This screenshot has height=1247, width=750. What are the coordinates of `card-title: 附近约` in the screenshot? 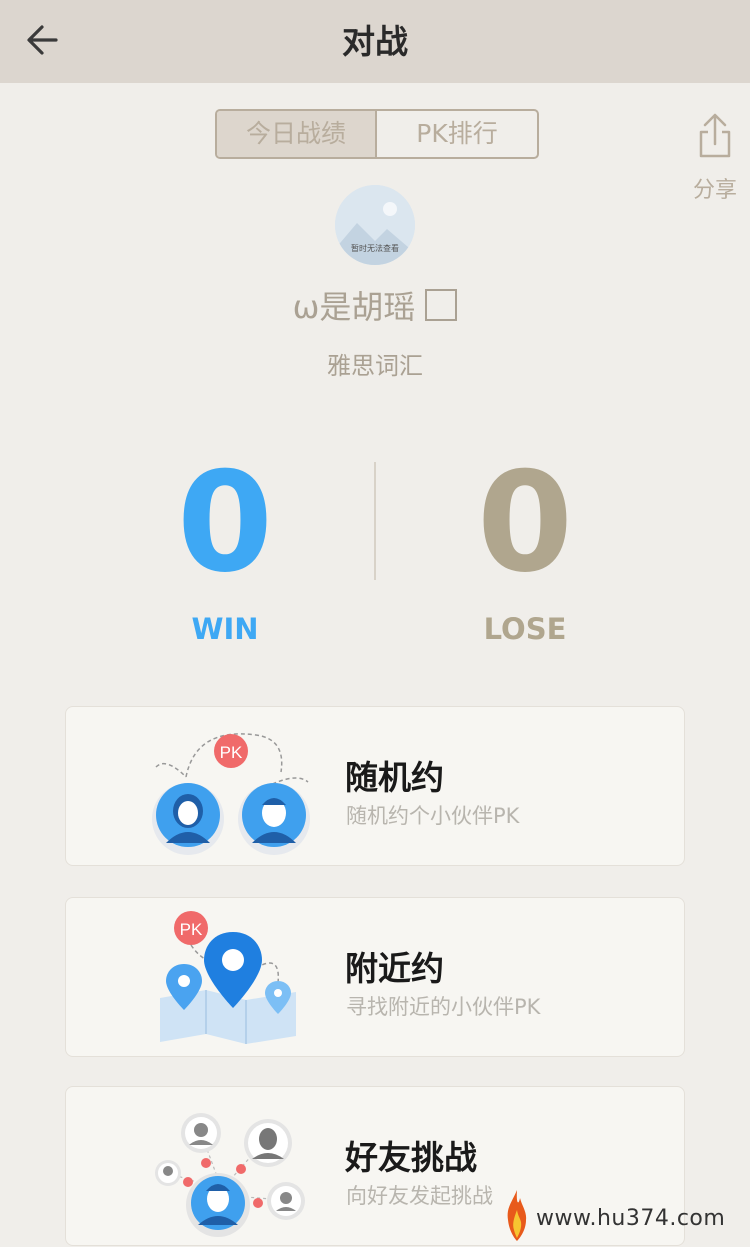 It's located at (394, 968).